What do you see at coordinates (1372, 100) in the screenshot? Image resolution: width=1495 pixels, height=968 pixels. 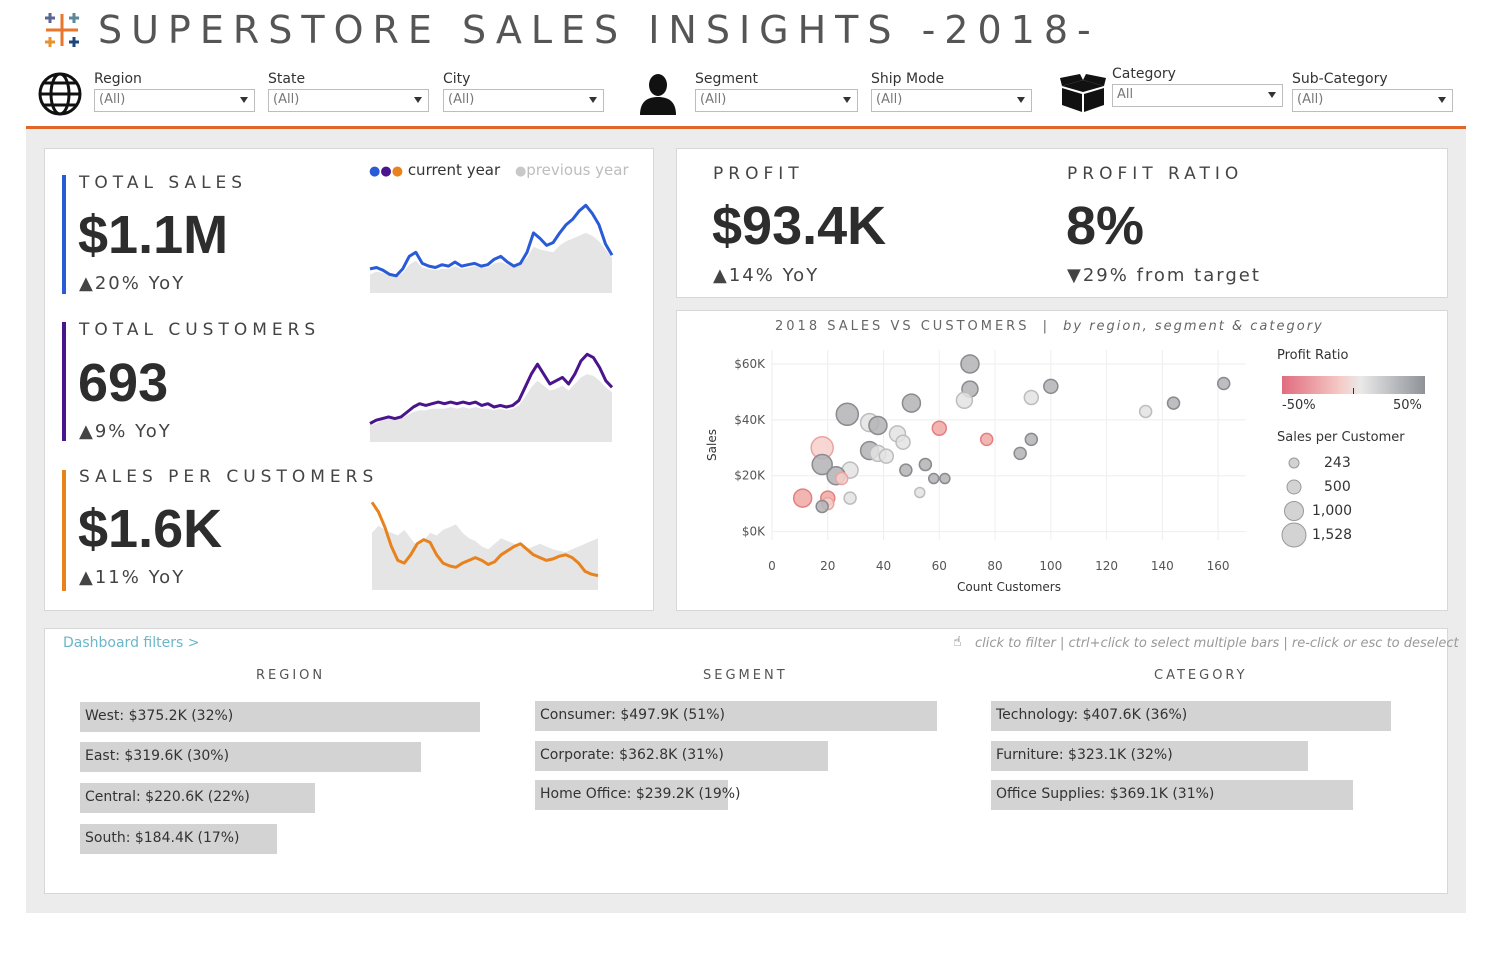 I see `sub-category-select: (All)` at bounding box center [1372, 100].